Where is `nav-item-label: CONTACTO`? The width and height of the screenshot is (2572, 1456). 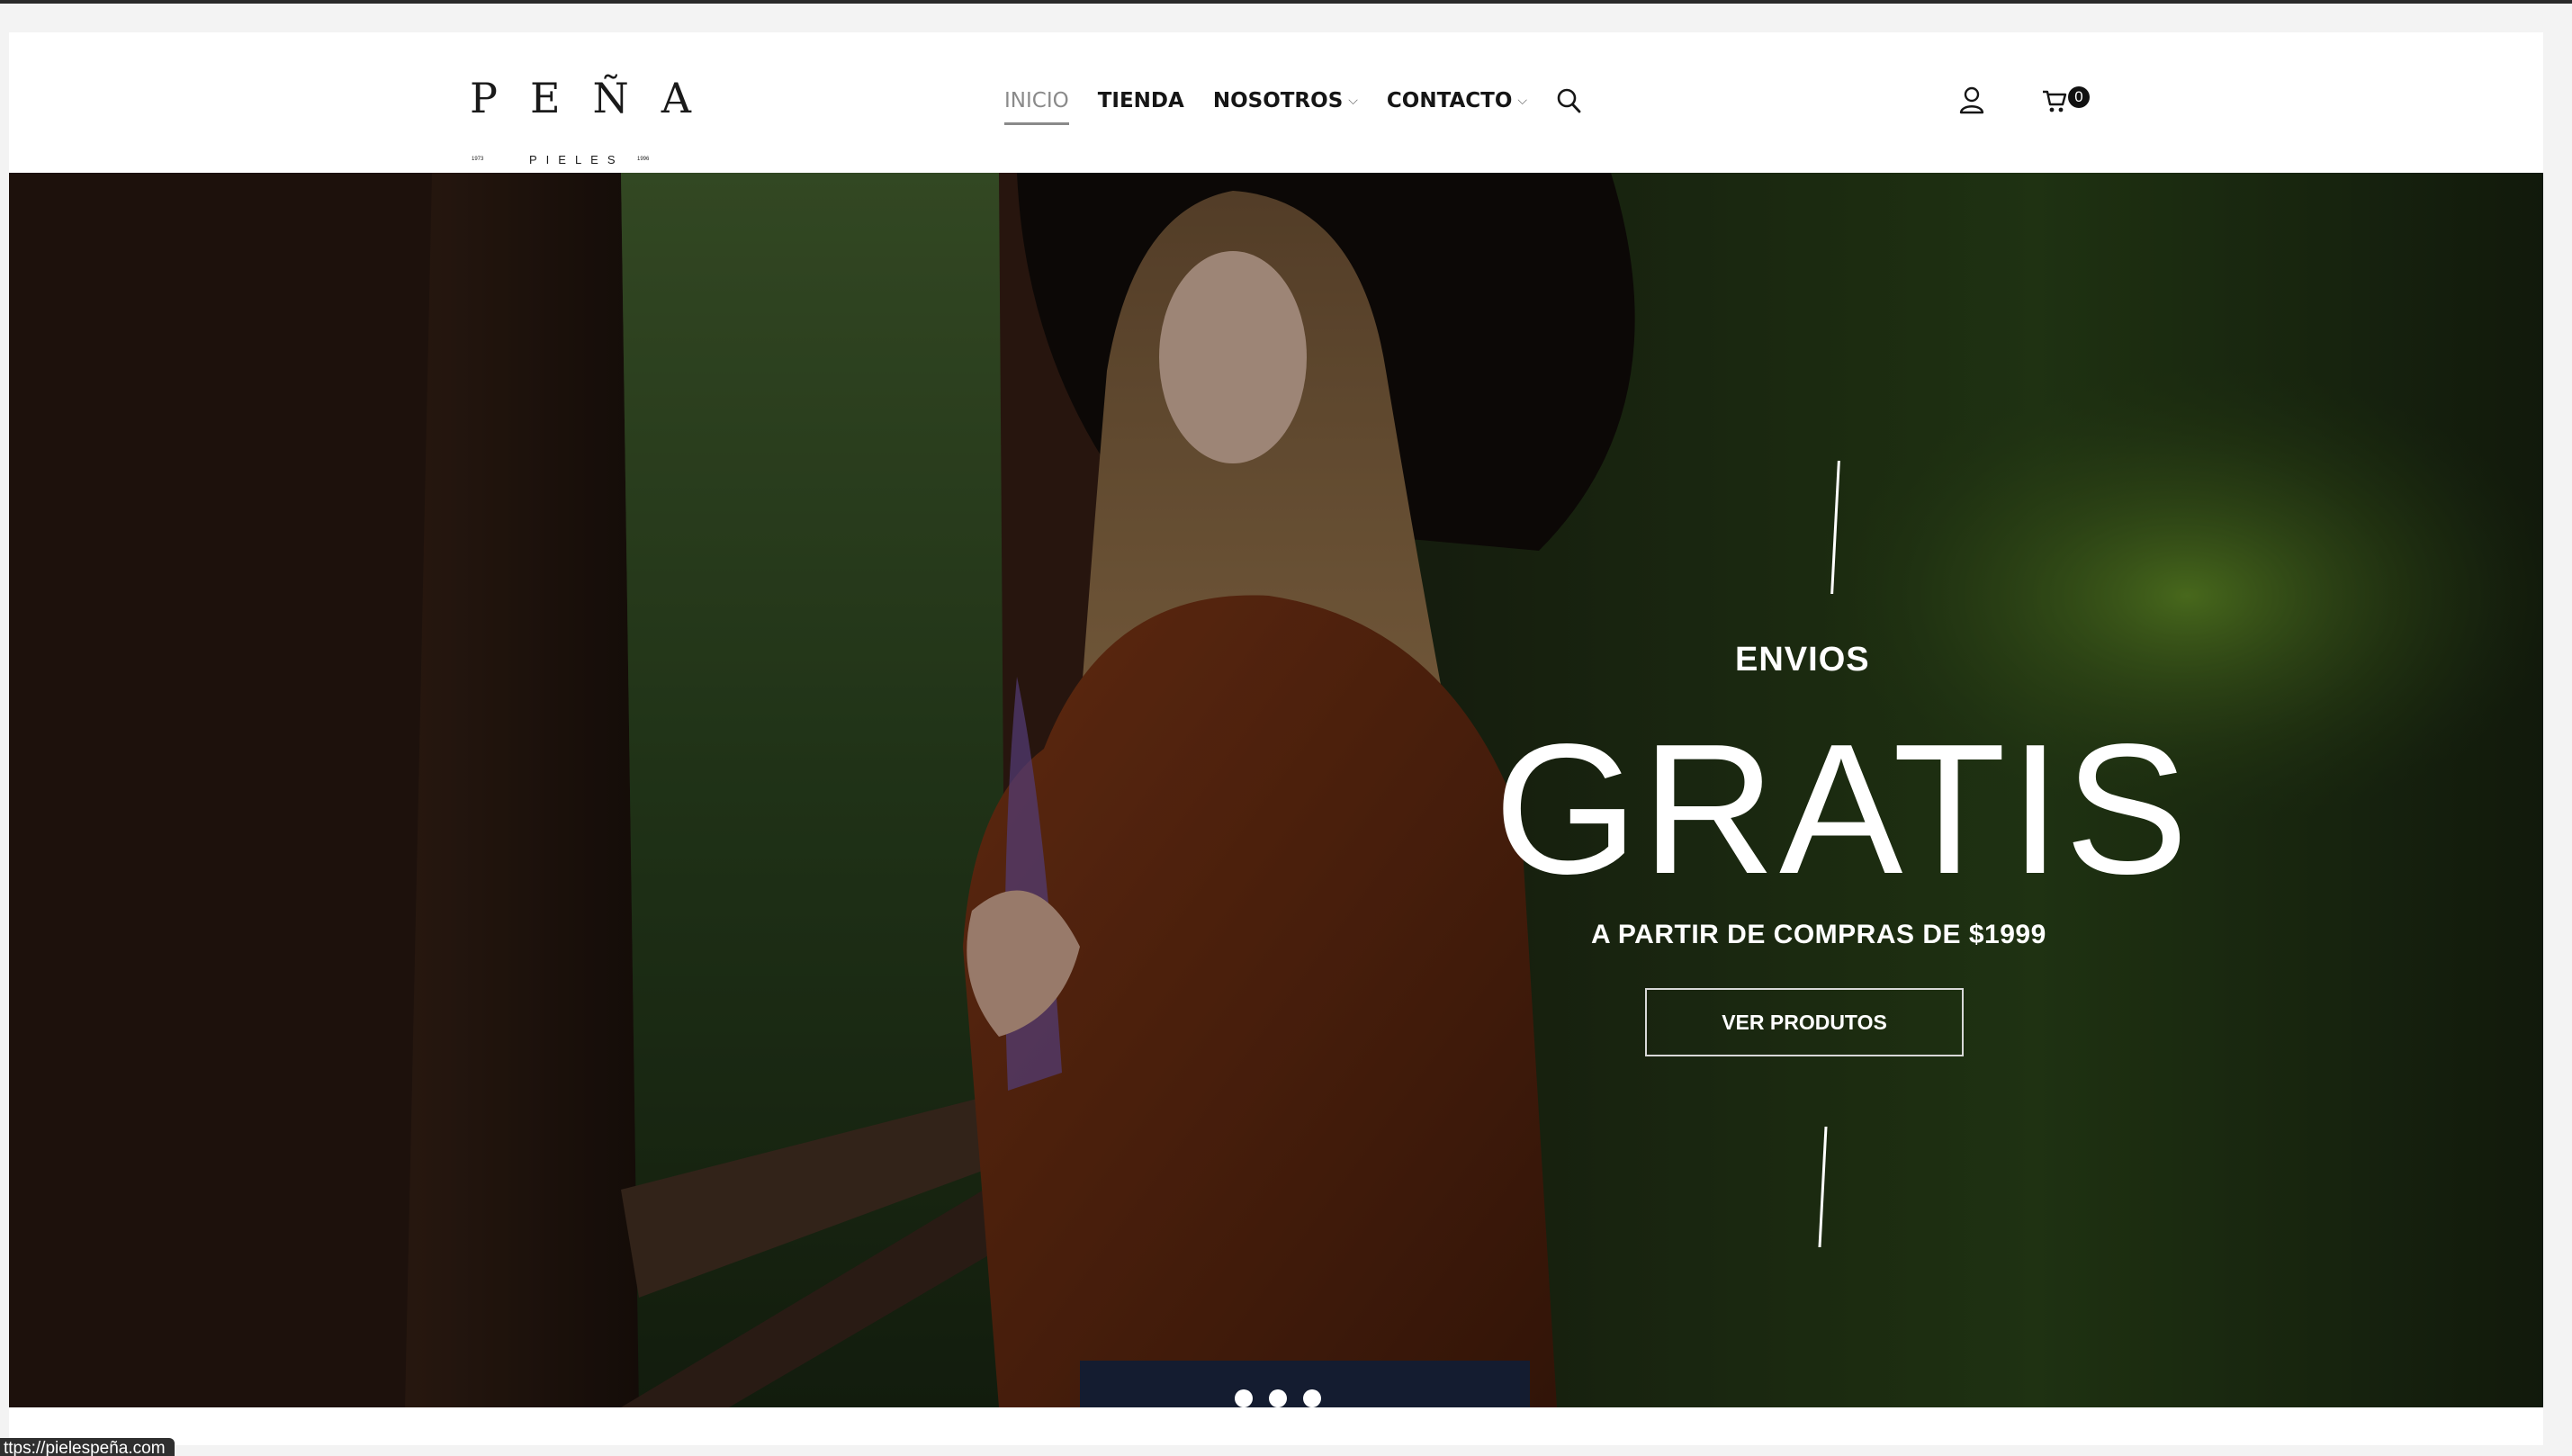
nav-item-label: CONTACTO is located at coordinates (1450, 101).